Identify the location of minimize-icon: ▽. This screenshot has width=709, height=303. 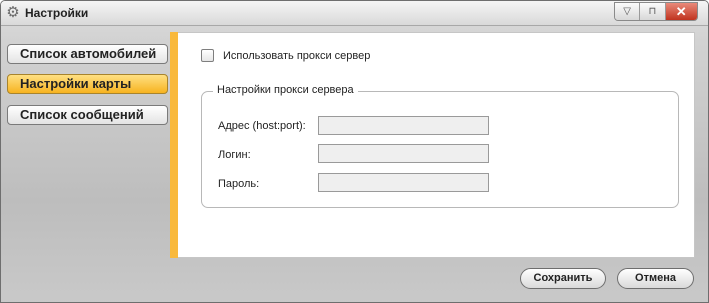
(627, 11).